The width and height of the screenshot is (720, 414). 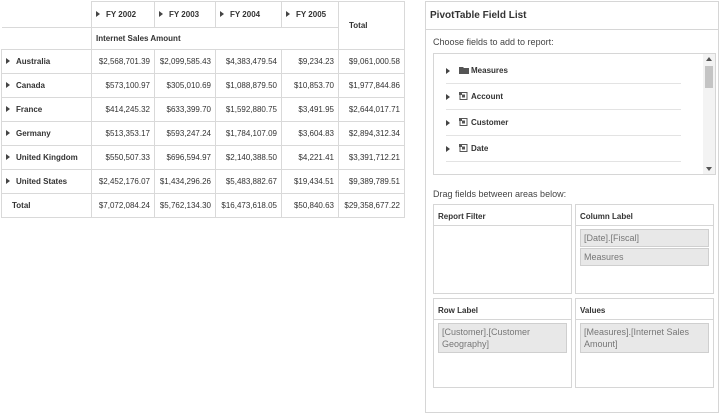 I want to click on column-header-label: FY 2004, so click(x=245, y=14).